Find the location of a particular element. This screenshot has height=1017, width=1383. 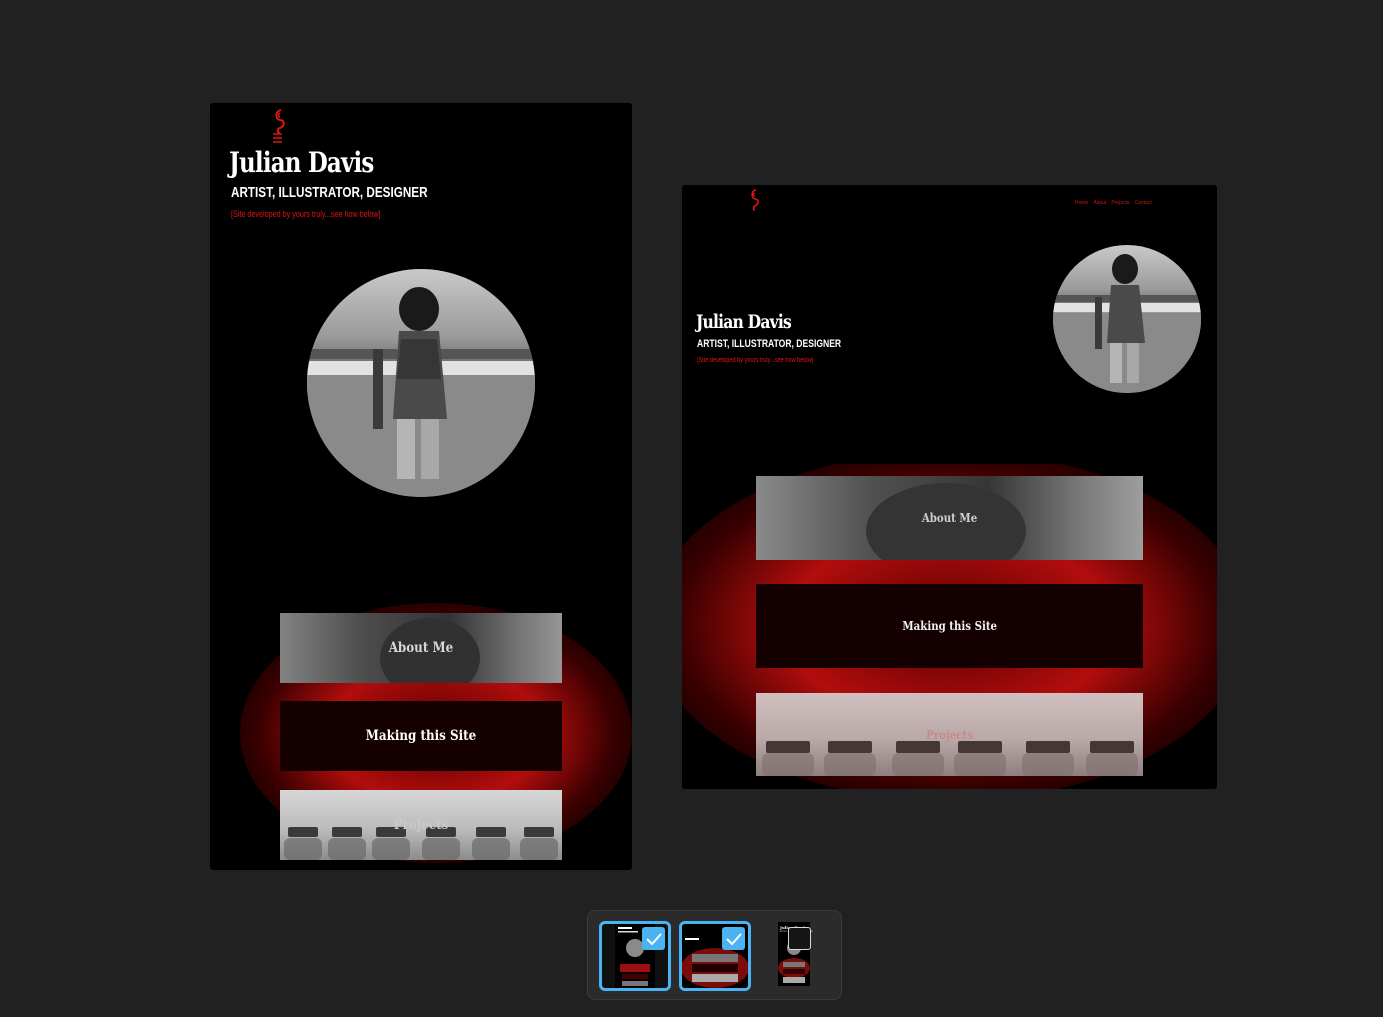

checkbox-mobile is located at coordinates (653, 938).